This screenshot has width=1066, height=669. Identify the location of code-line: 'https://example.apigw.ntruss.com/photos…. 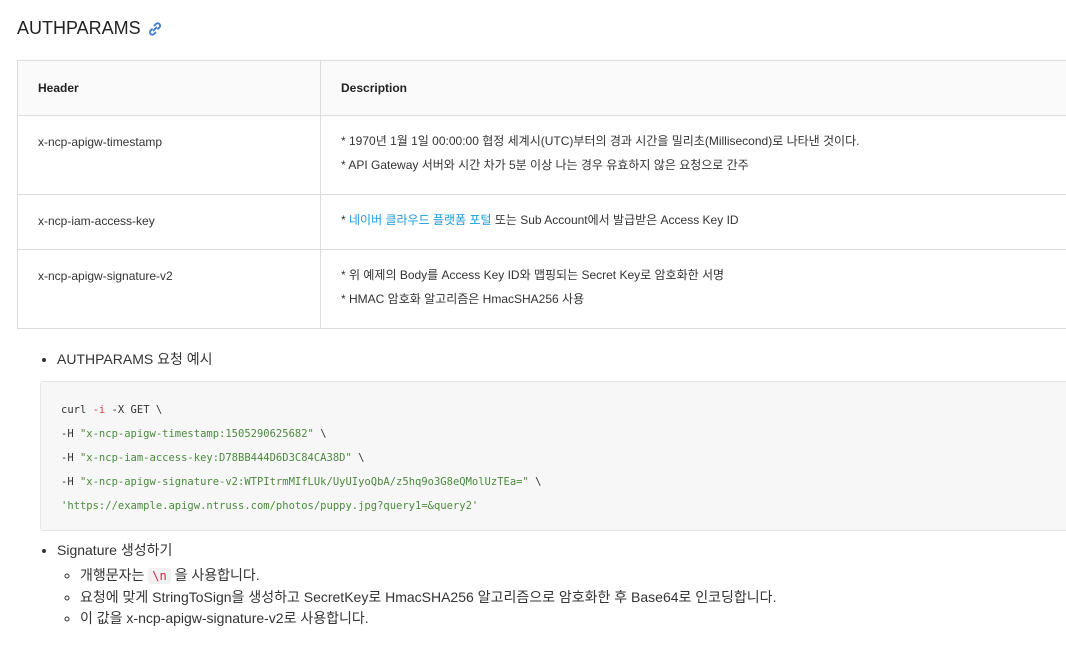
(563, 506).